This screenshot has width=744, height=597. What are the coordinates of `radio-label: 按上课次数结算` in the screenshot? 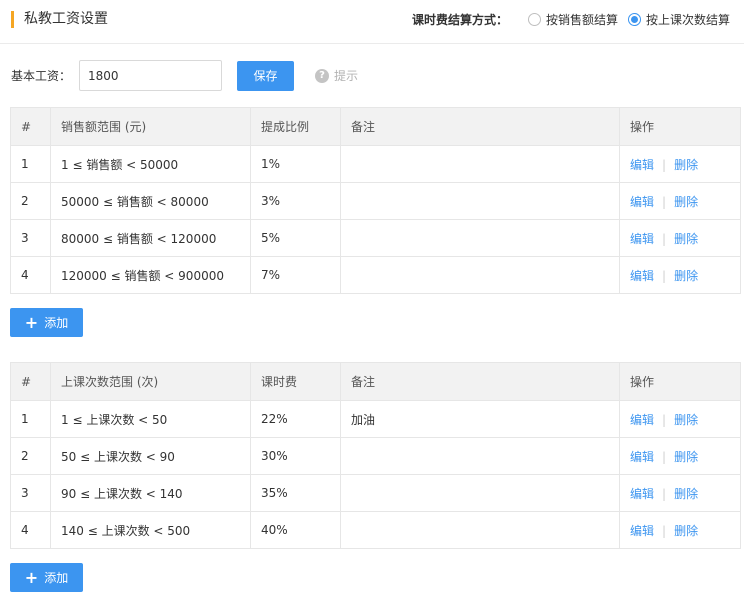 It's located at (687, 19).